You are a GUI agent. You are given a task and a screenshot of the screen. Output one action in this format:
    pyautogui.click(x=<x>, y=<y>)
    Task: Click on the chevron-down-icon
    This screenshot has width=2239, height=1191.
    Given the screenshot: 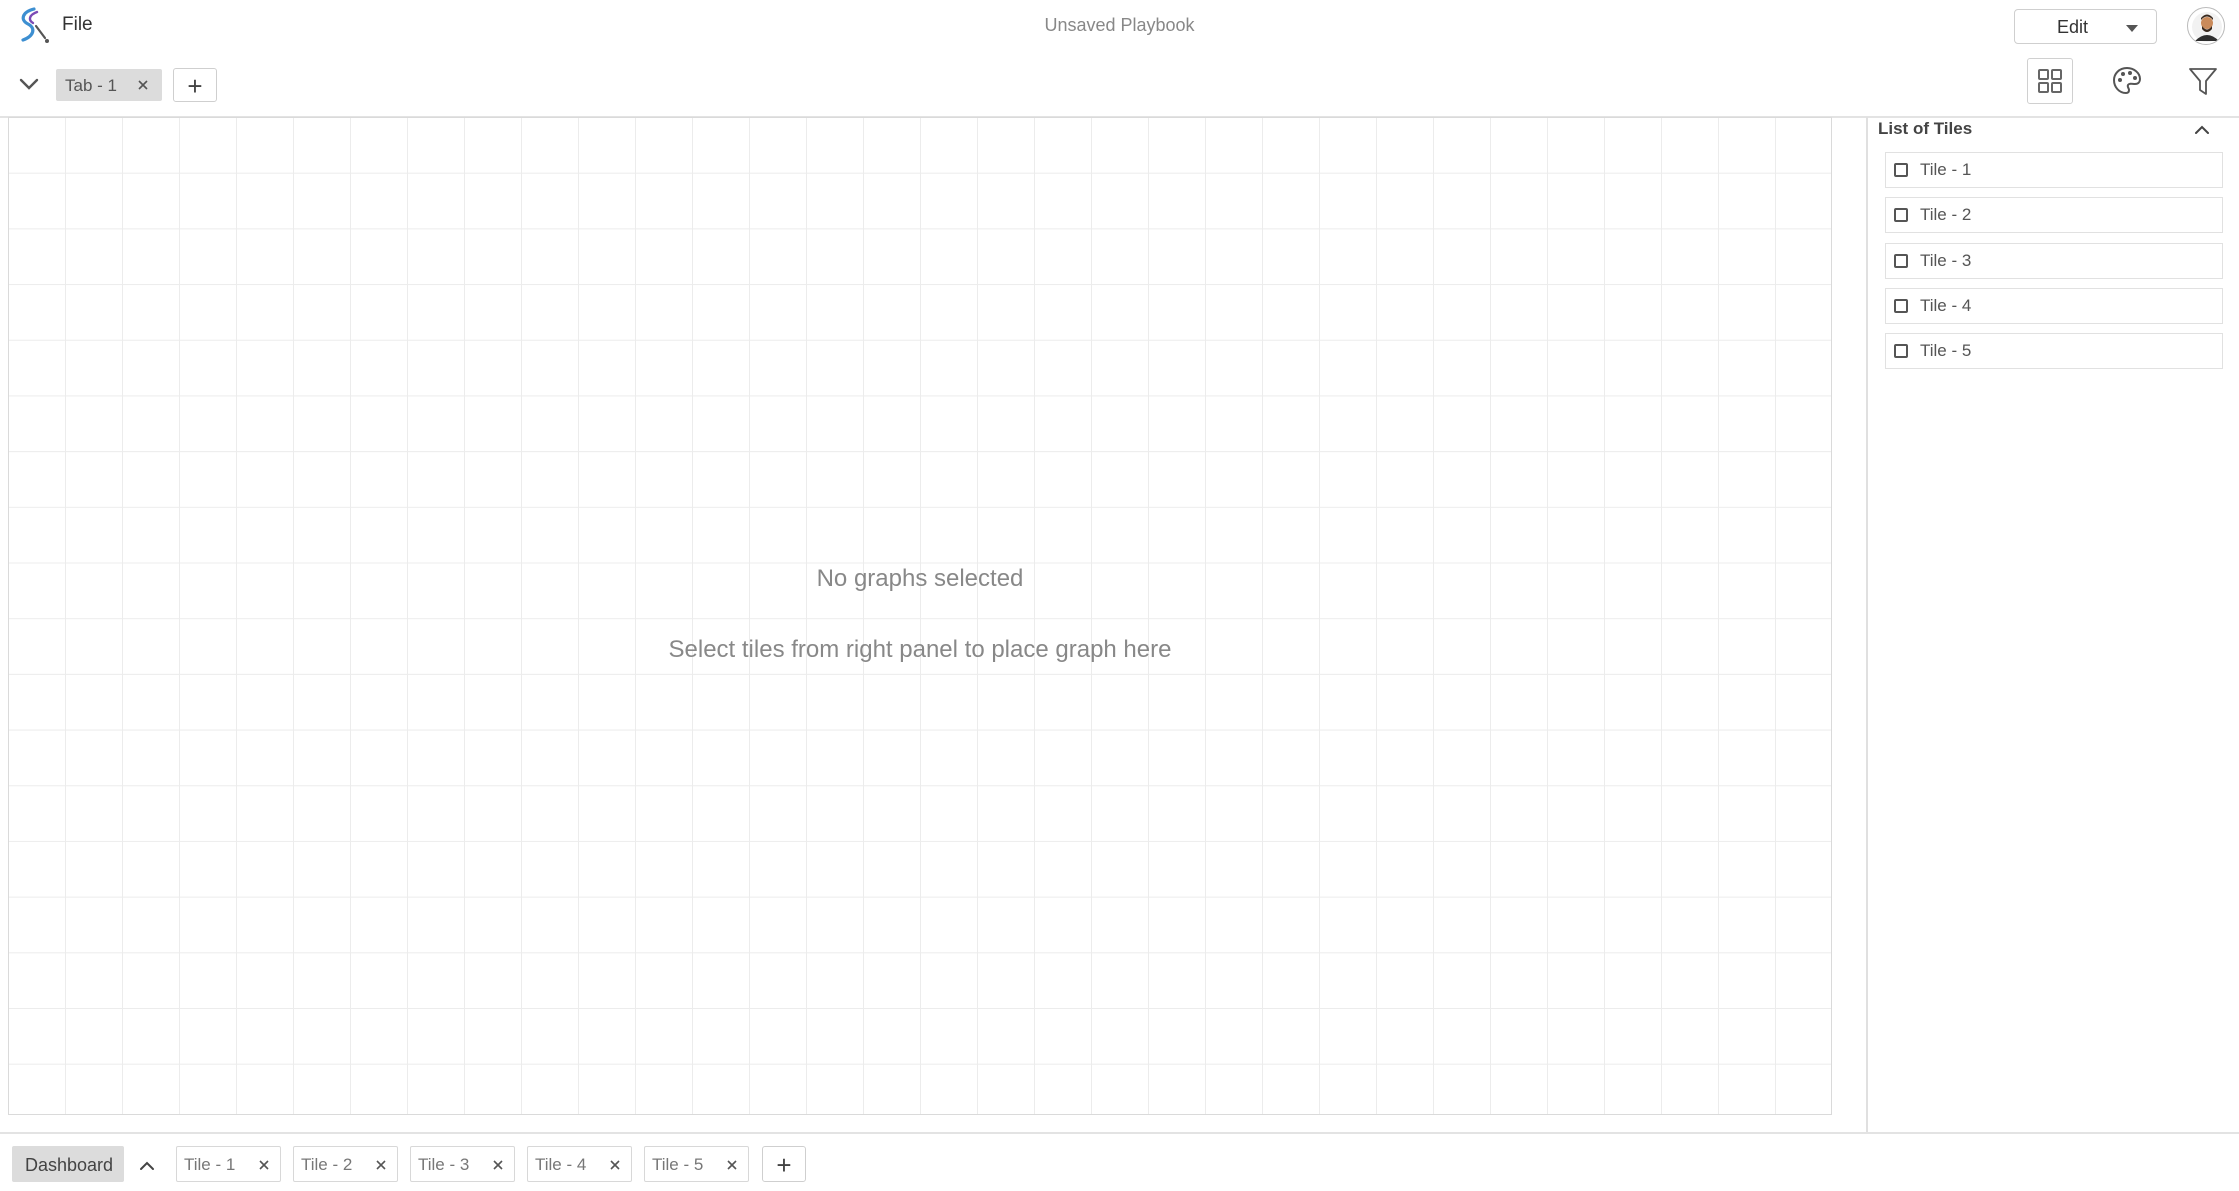 What is the action you would take?
    pyautogui.click(x=29, y=84)
    